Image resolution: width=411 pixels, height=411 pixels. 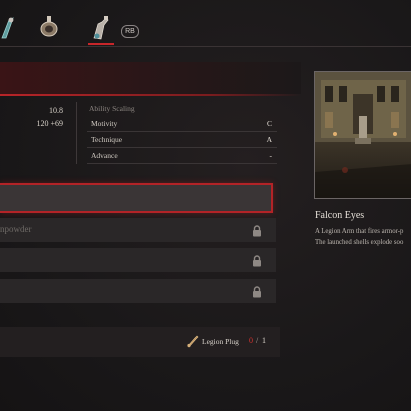 I want to click on slot-label: npowder, so click(x=16, y=229).